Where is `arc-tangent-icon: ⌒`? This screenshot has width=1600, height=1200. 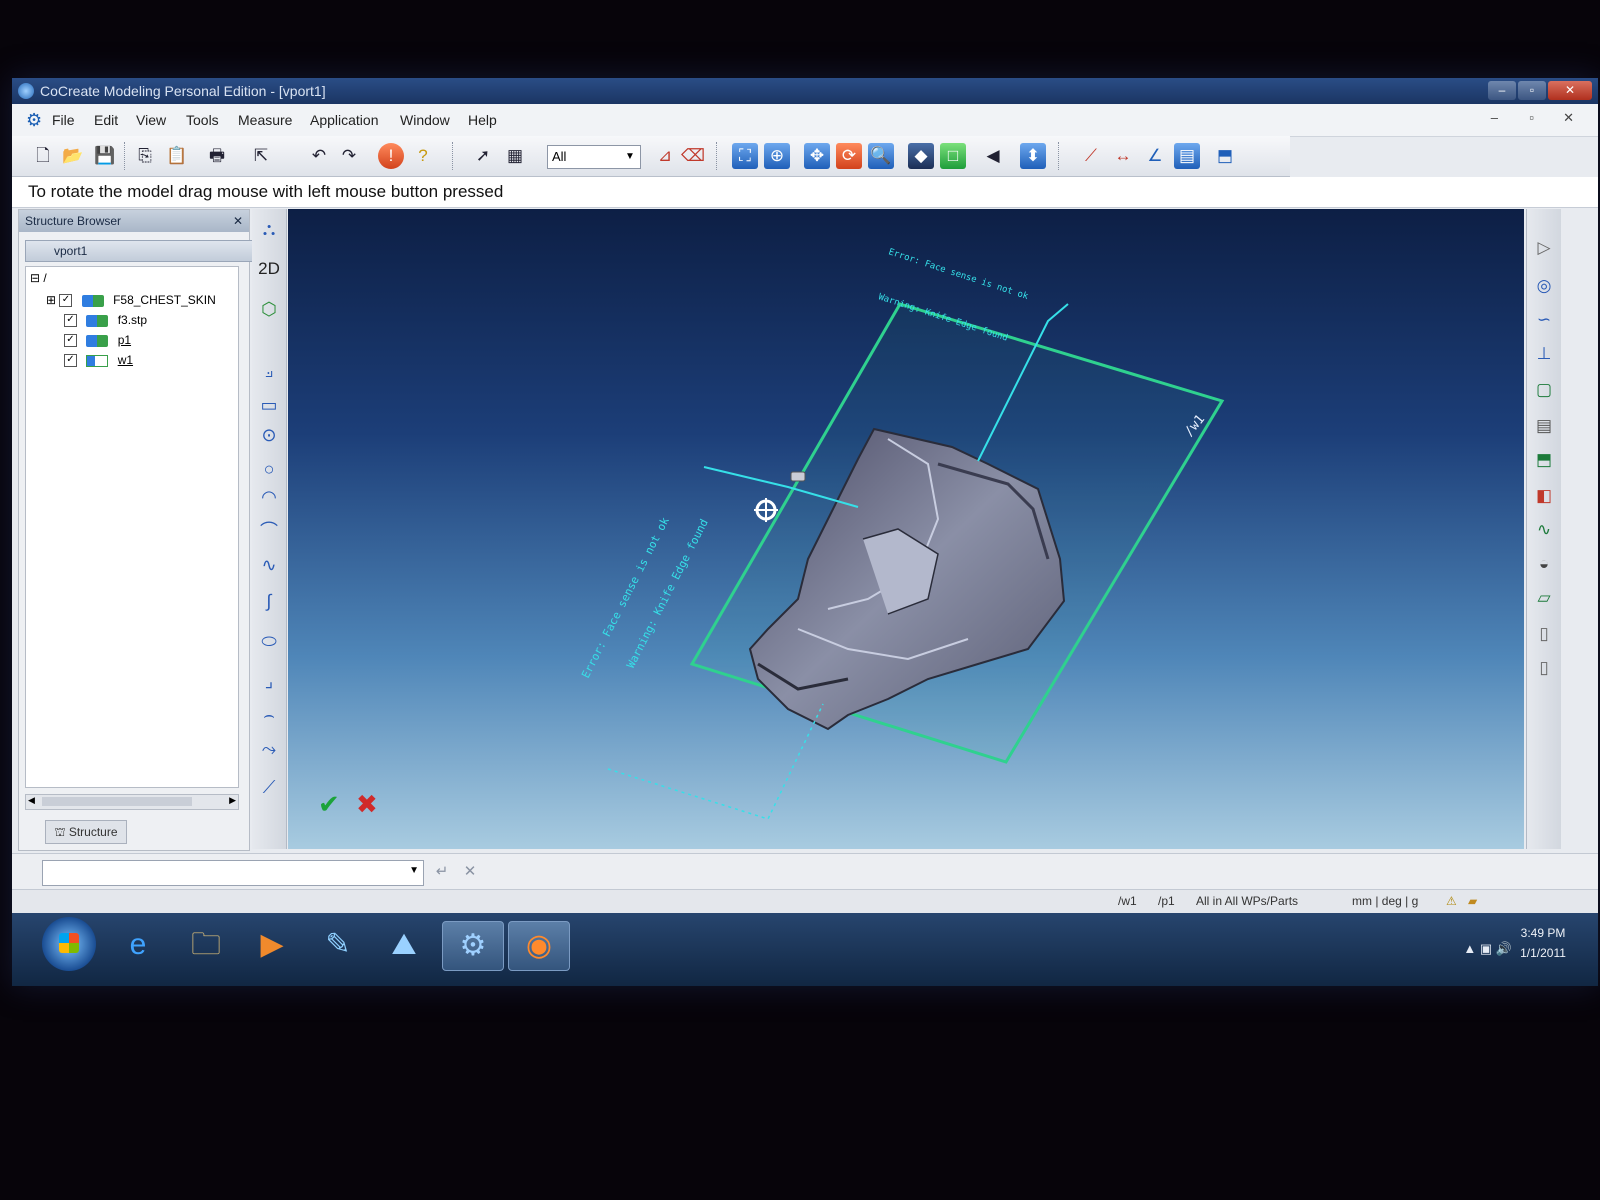
arc-tangent-icon: ⌒ is located at coordinates (269, 531).